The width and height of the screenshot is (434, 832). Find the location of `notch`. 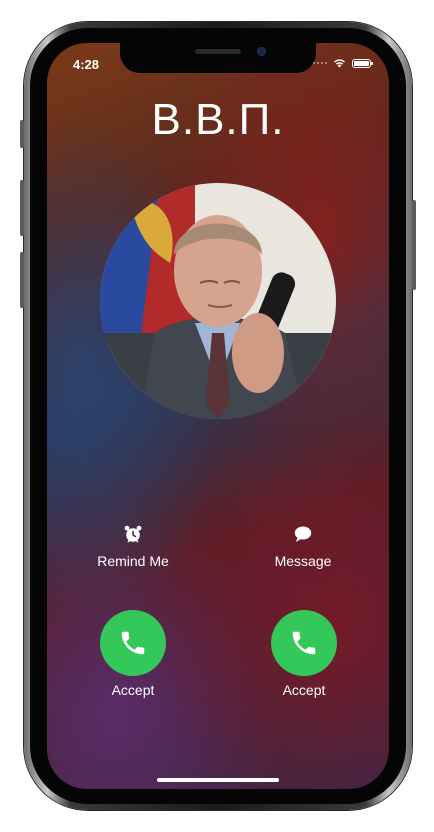

notch is located at coordinates (218, 58).